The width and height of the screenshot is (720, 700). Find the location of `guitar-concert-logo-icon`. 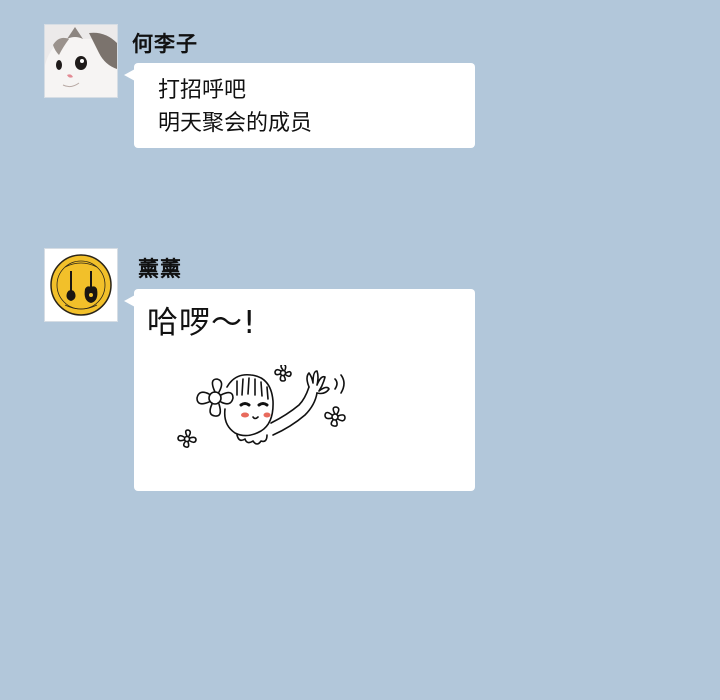

guitar-concert-logo-icon is located at coordinates (81, 285).